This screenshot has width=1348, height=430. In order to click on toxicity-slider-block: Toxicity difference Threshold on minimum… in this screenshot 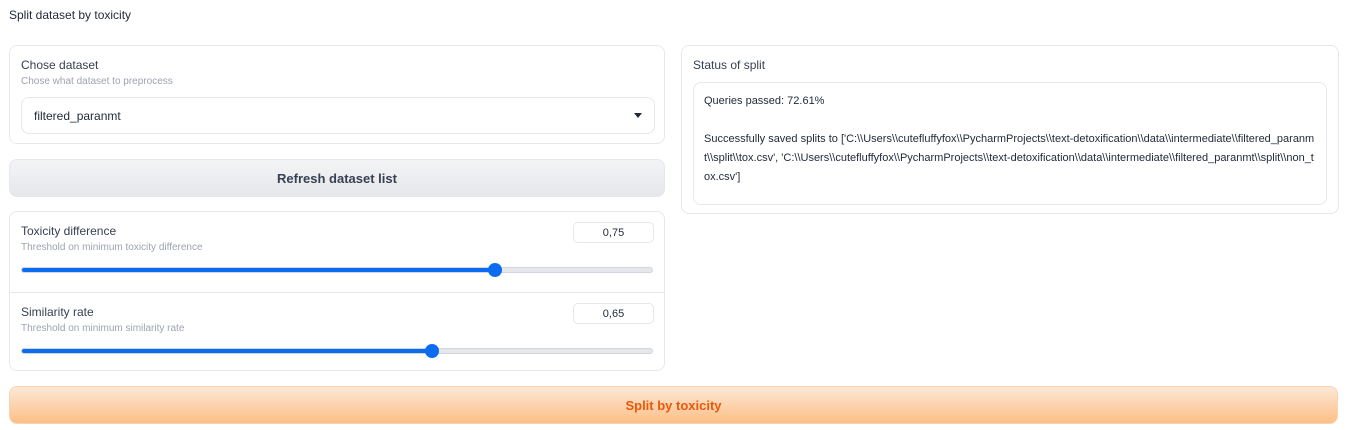, I will do `click(337, 252)`.